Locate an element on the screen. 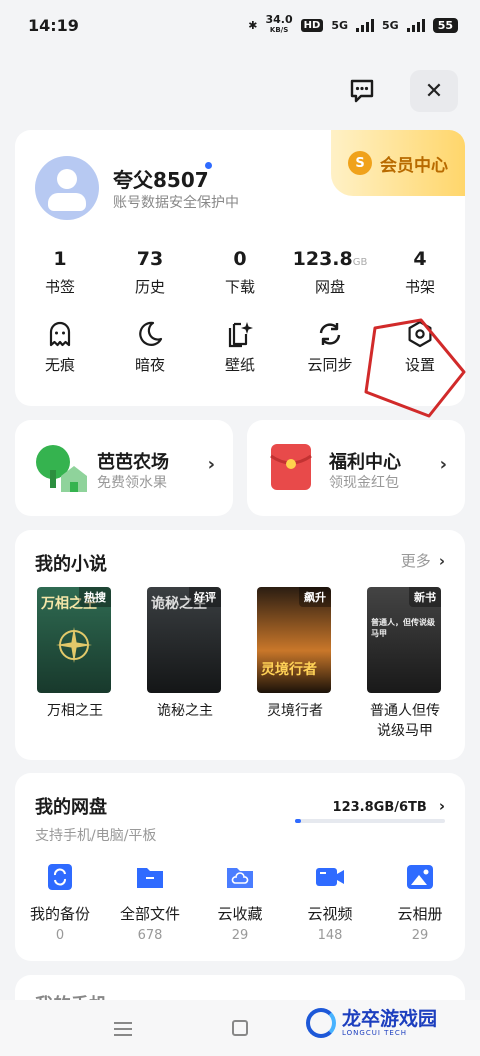  welfare-subtitle: 领现金红包 is located at coordinates (364, 483).